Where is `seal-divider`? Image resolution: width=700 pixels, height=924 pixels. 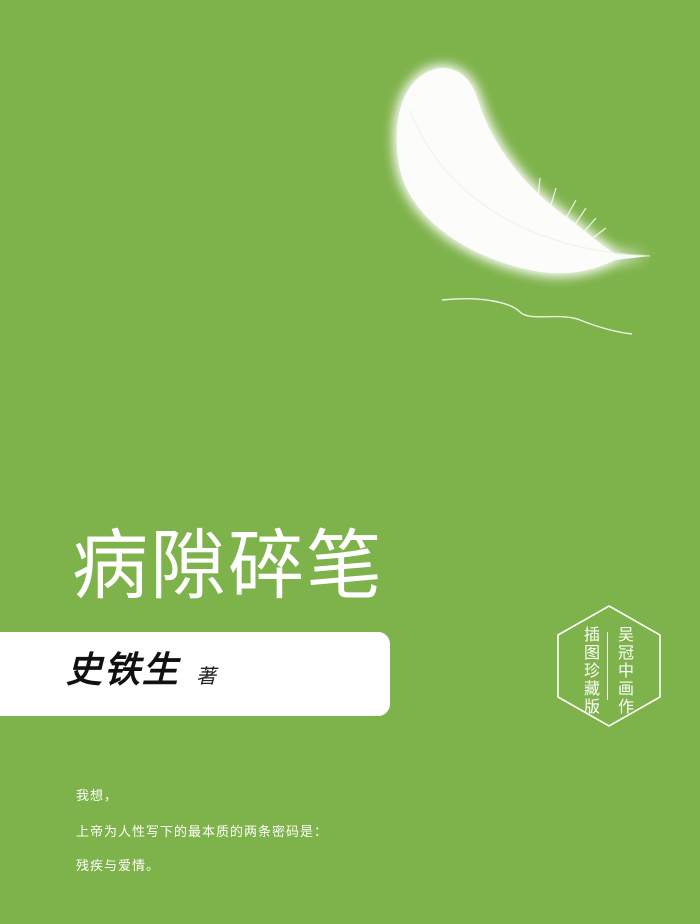
seal-divider is located at coordinates (607, 666).